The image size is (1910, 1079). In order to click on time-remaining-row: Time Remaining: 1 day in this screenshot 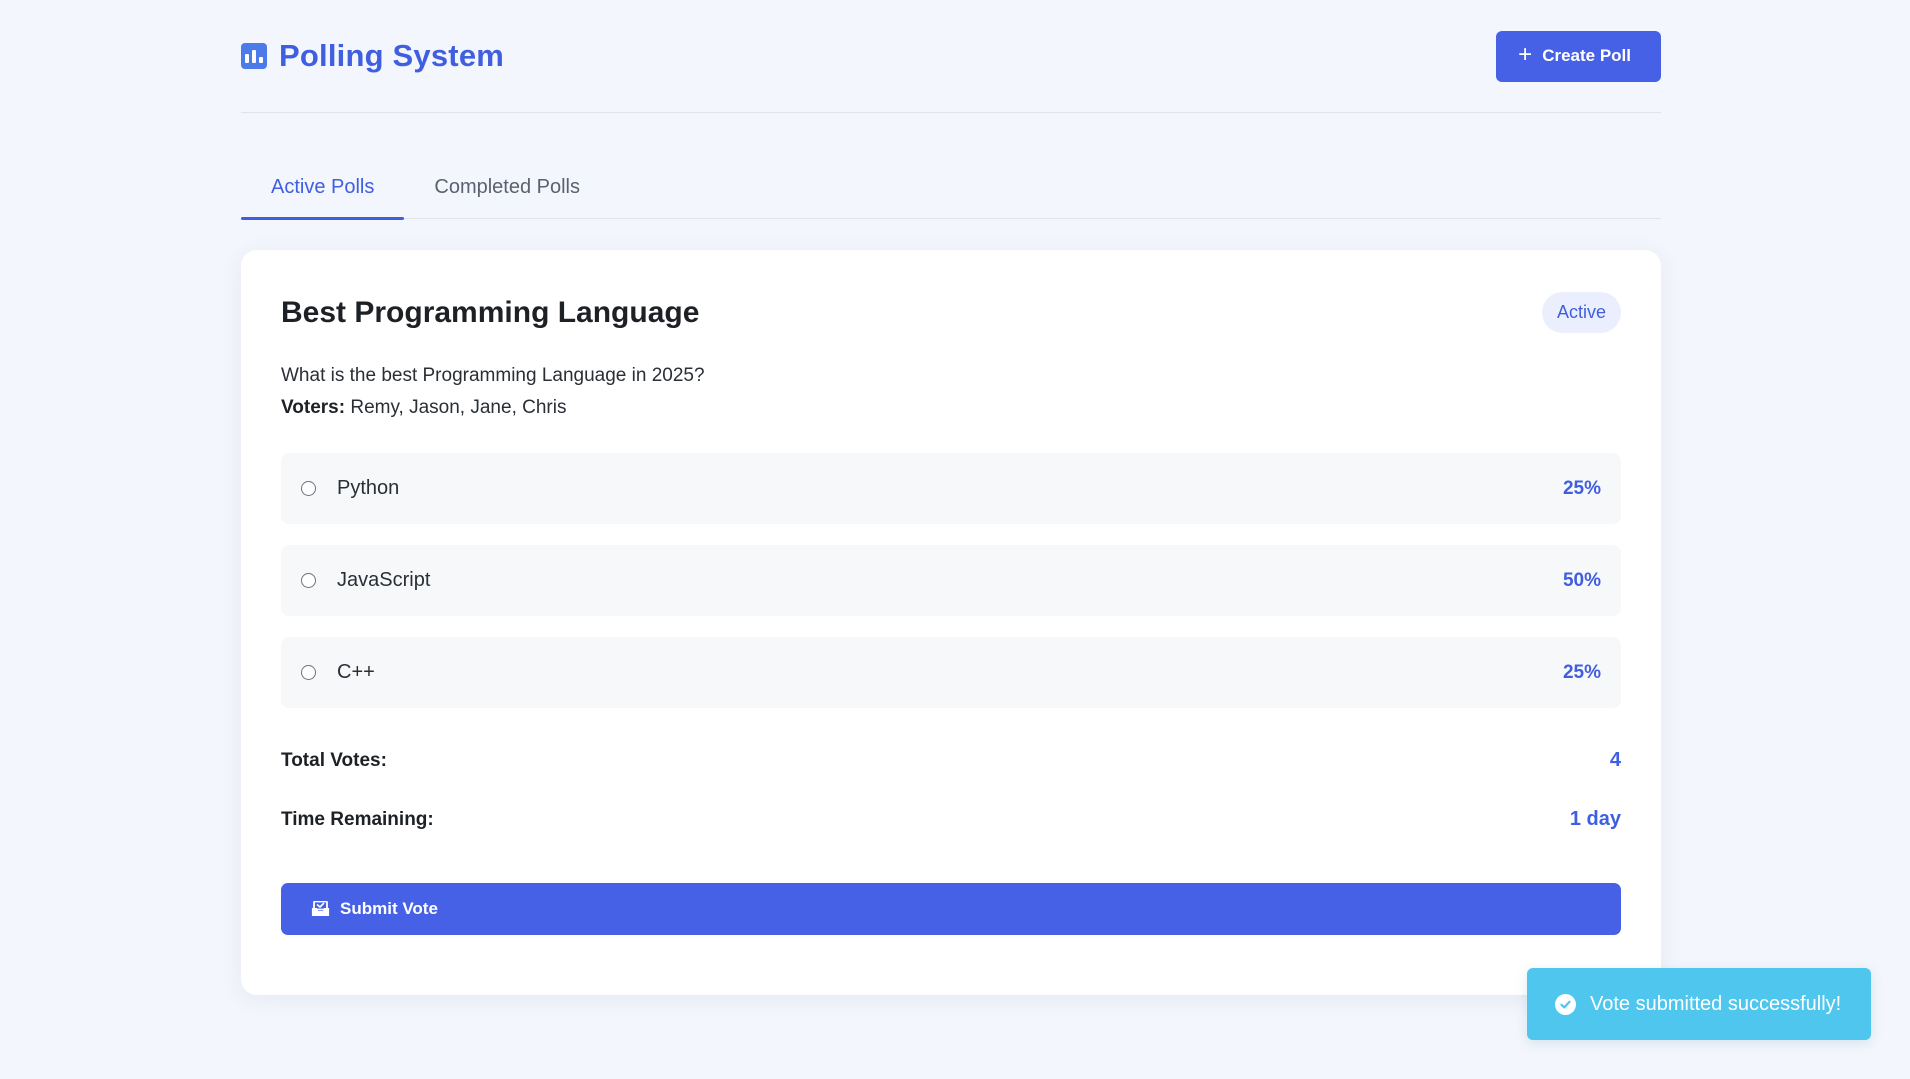, I will do `click(951, 819)`.